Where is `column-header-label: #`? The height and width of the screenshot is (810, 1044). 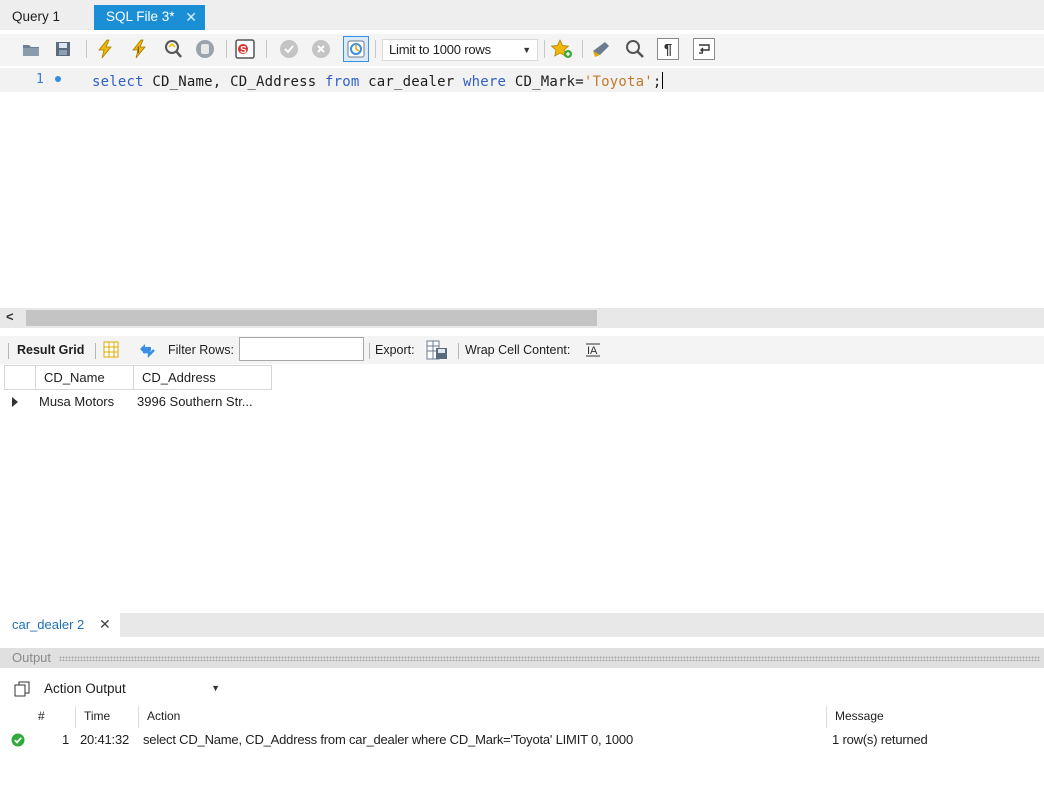 column-header-label: # is located at coordinates (41, 716).